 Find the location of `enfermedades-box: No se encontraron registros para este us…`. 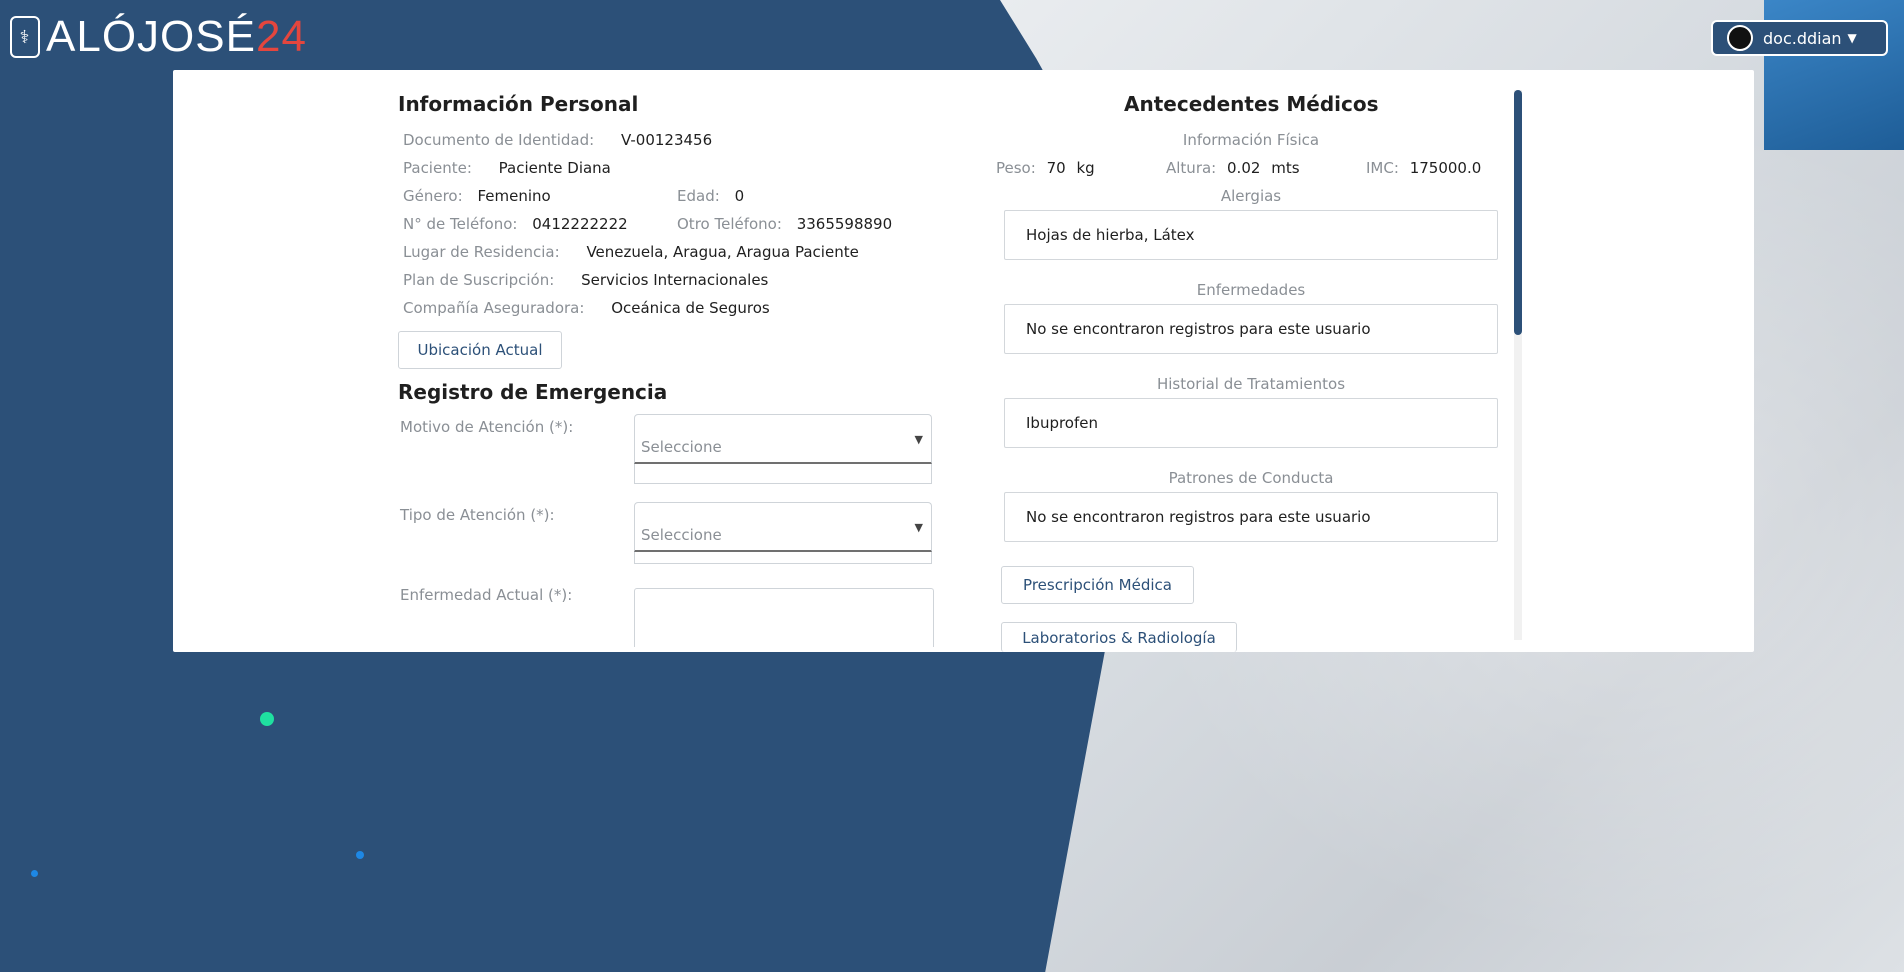

enfermedades-box: No se encontraron registros para este us… is located at coordinates (1251, 329).